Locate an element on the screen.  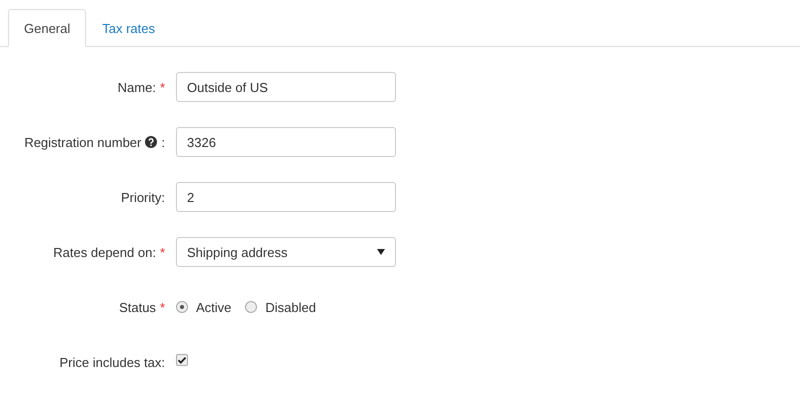
tab: Tax rates is located at coordinates (128, 28).